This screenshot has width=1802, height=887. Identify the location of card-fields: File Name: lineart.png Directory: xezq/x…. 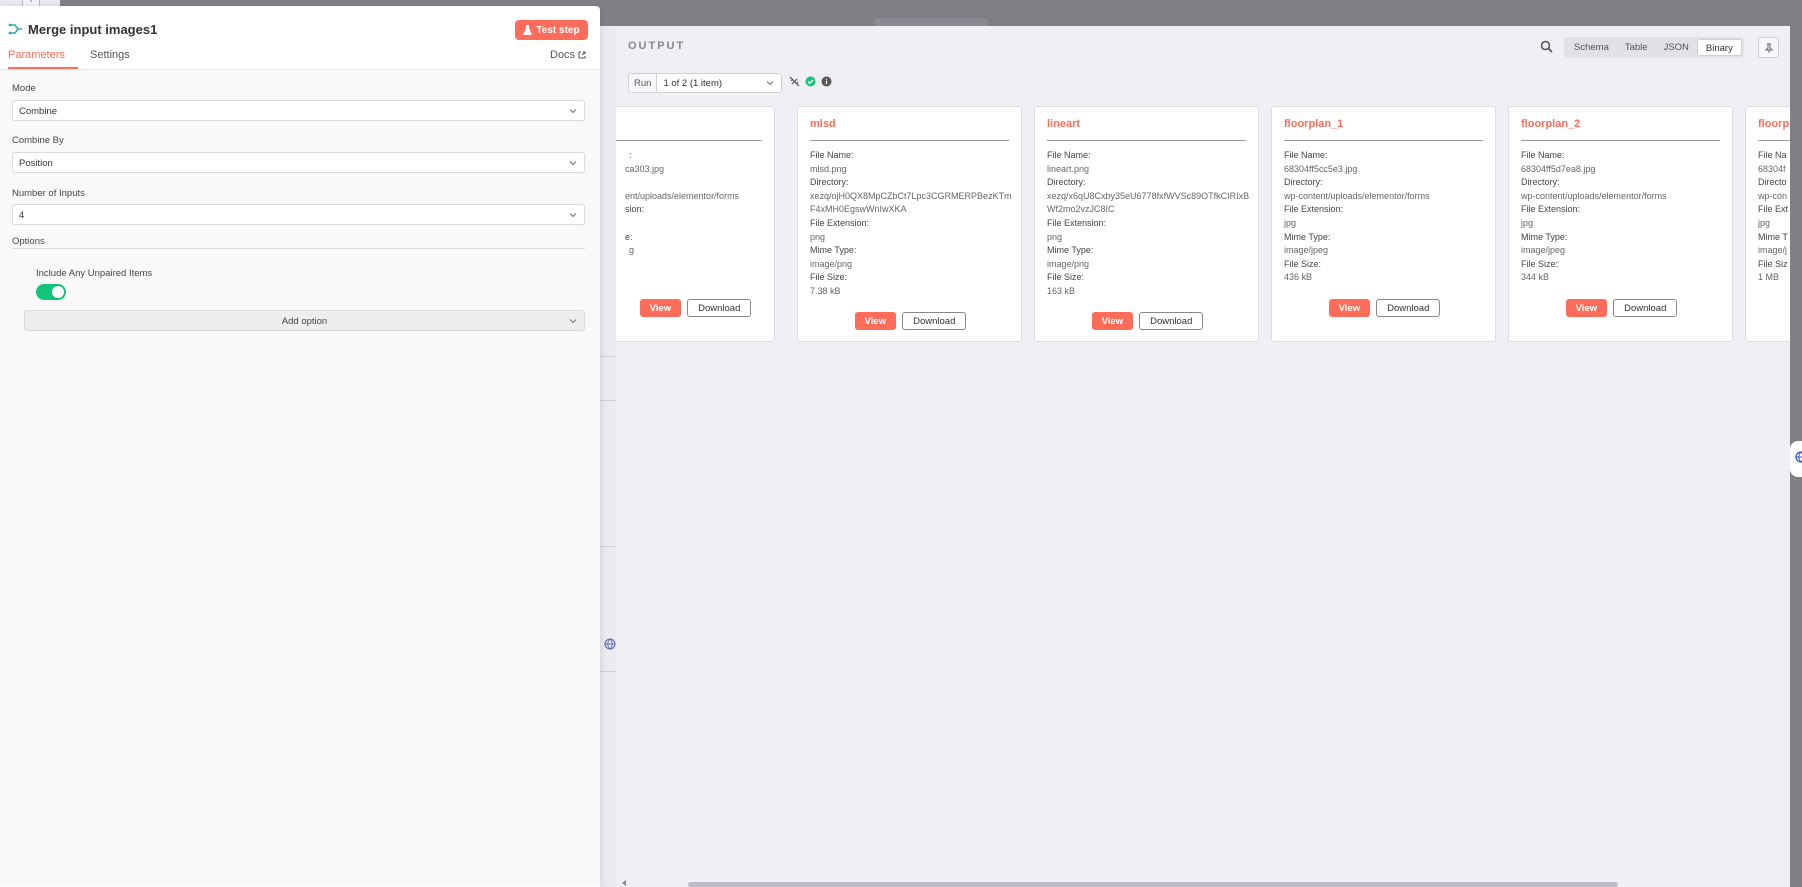
(1149, 224).